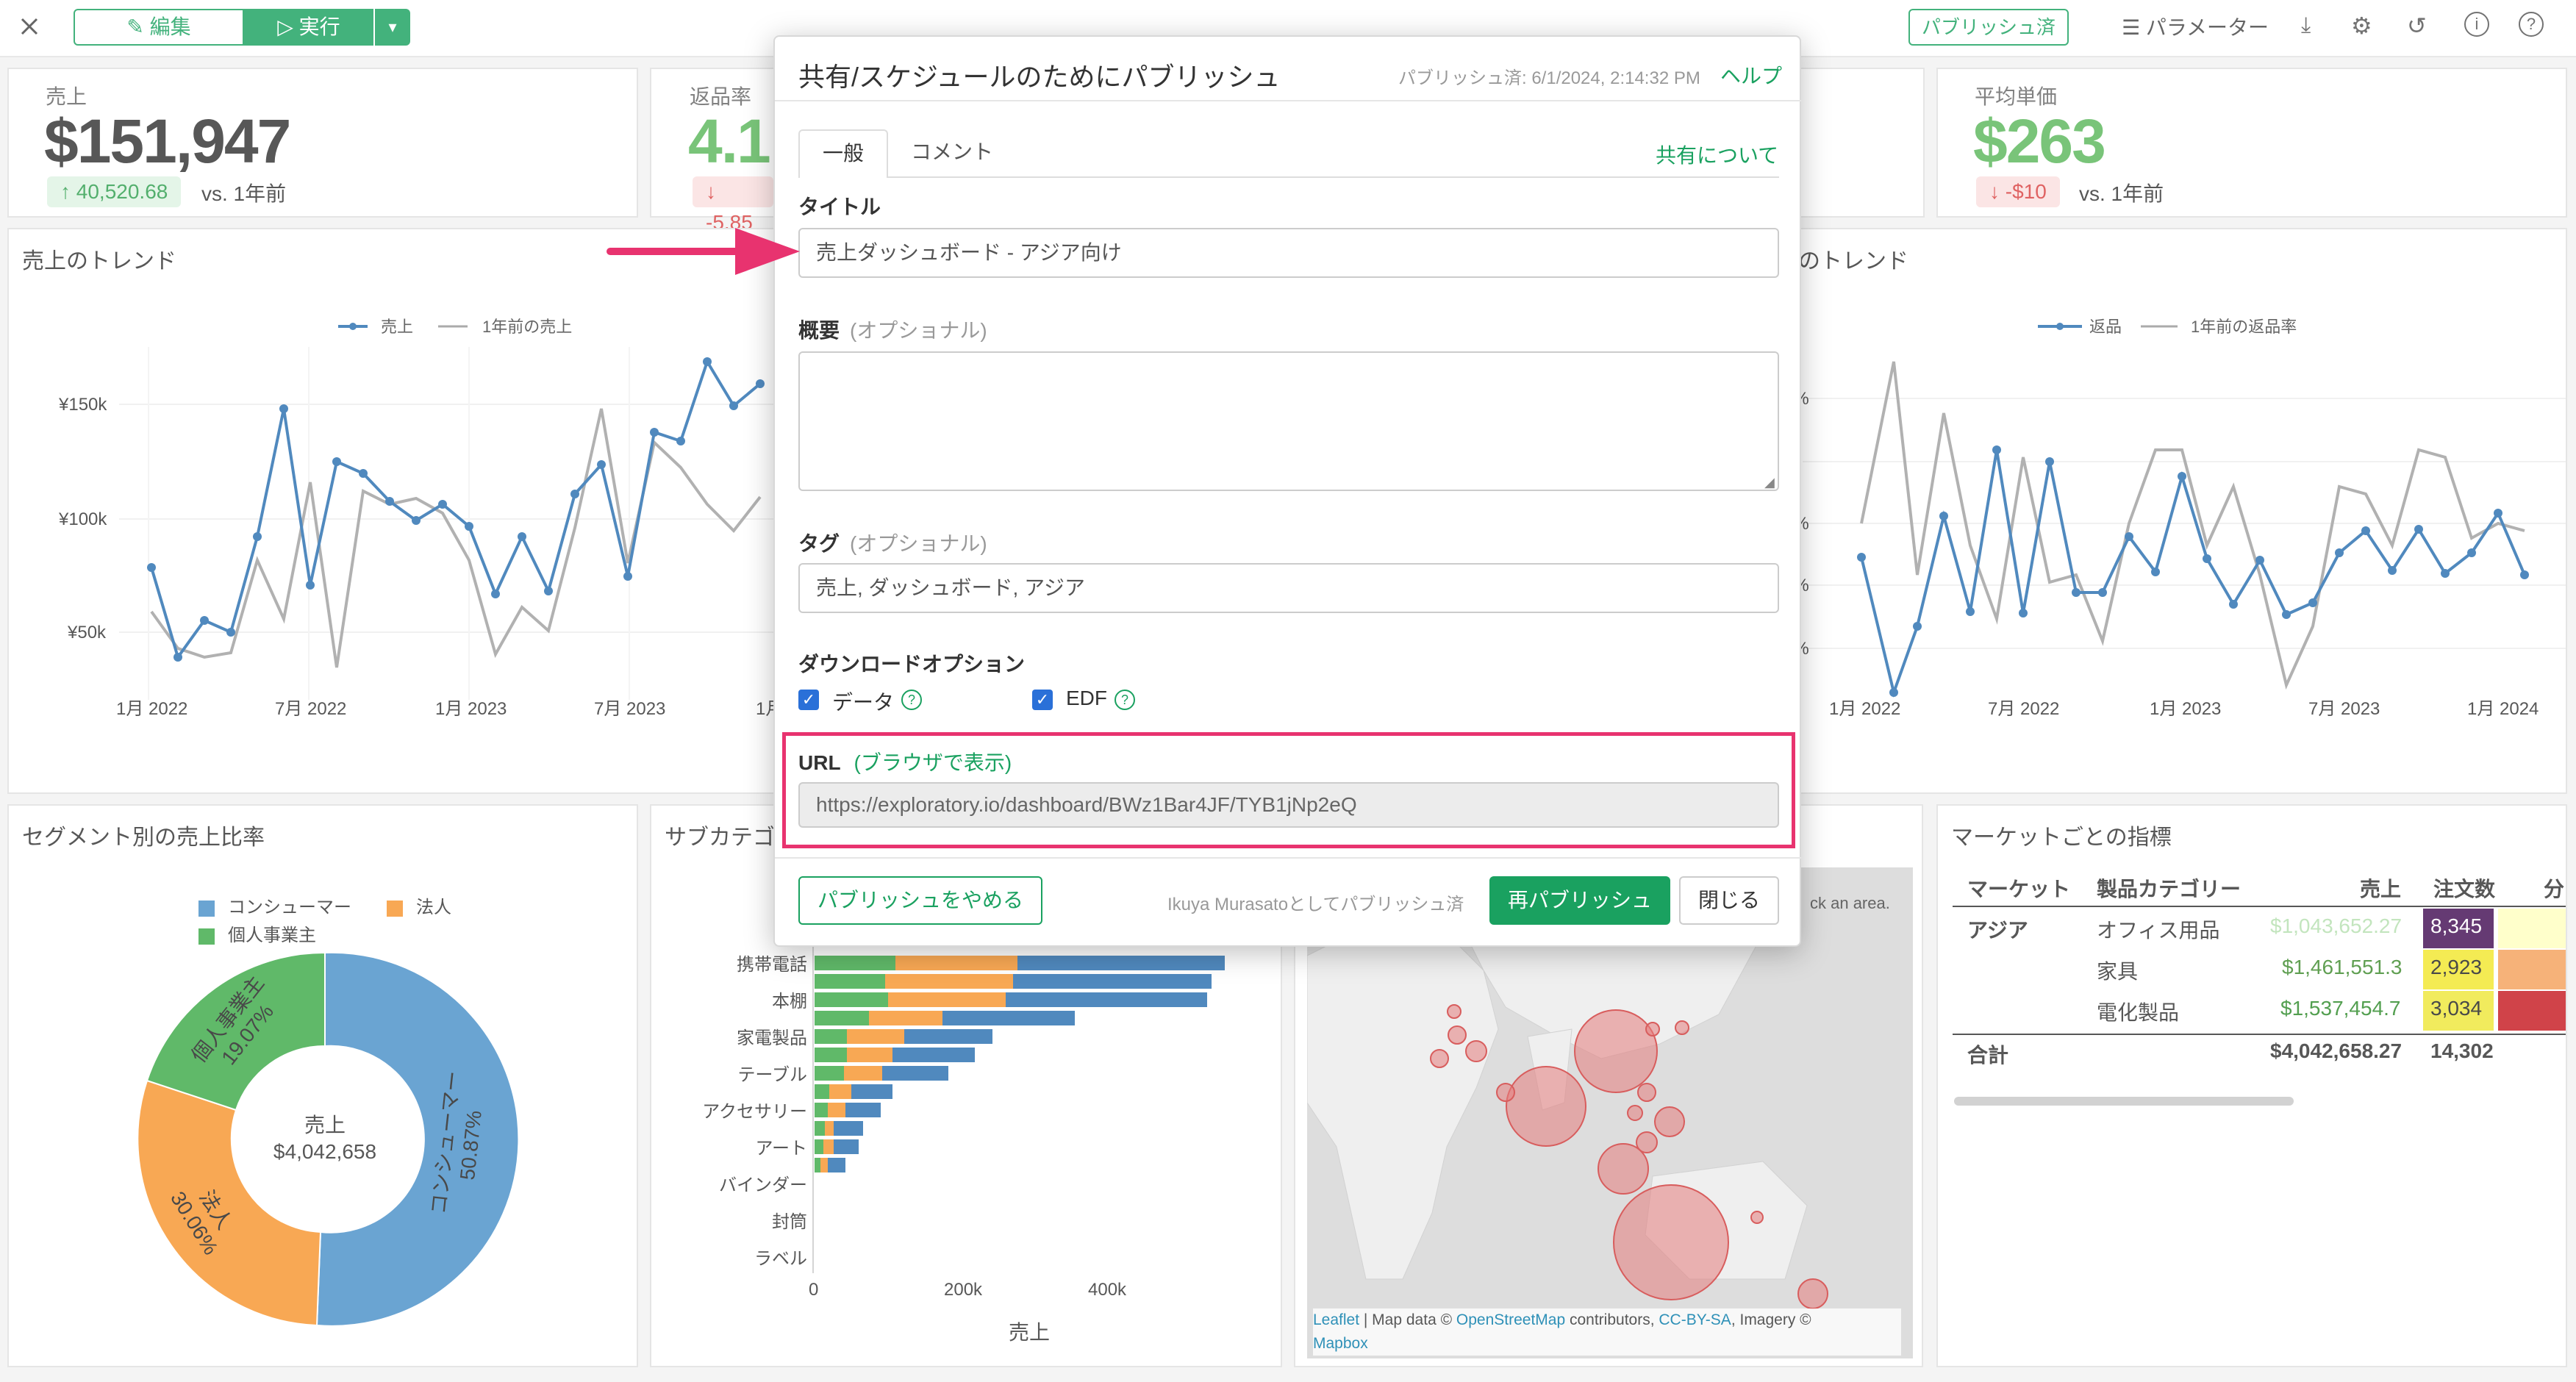 This screenshot has height=1382, width=2576. Describe the element at coordinates (1729, 900) in the screenshot. I see `close-button: 閉じる` at that location.